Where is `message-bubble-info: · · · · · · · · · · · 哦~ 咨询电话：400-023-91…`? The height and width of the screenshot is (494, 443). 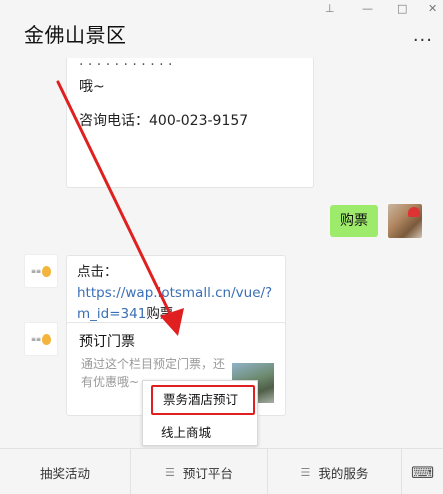 message-bubble-info: · · · · · · · · · · · 哦~ 咨询电话：400-023-91… is located at coordinates (190, 123).